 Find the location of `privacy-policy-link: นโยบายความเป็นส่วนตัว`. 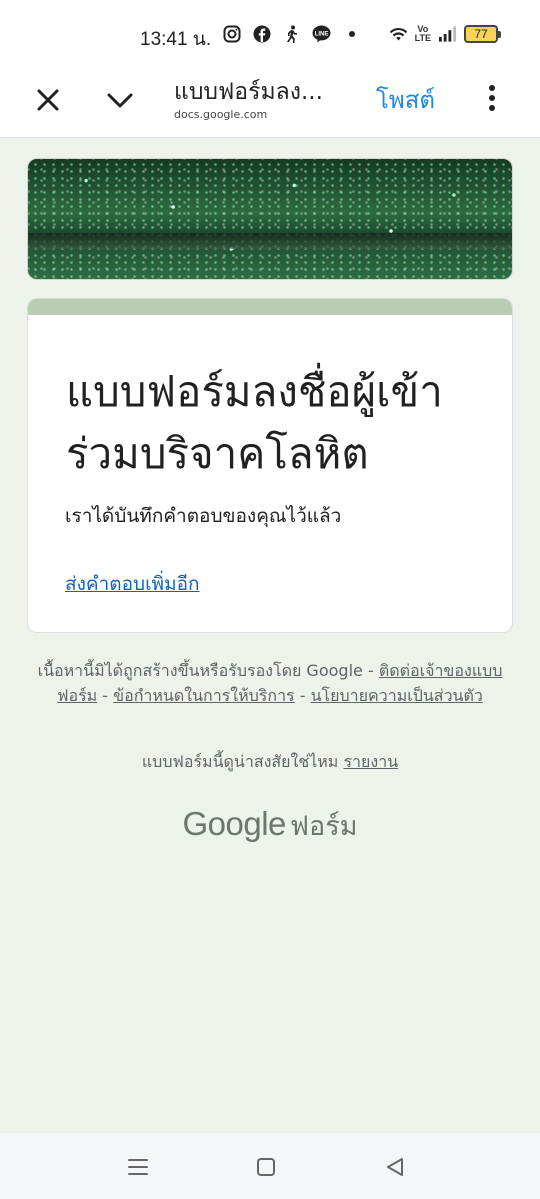

privacy-policy-link: นโยบายความเป็นส่วนตัว is located at coordinates (397, 695).